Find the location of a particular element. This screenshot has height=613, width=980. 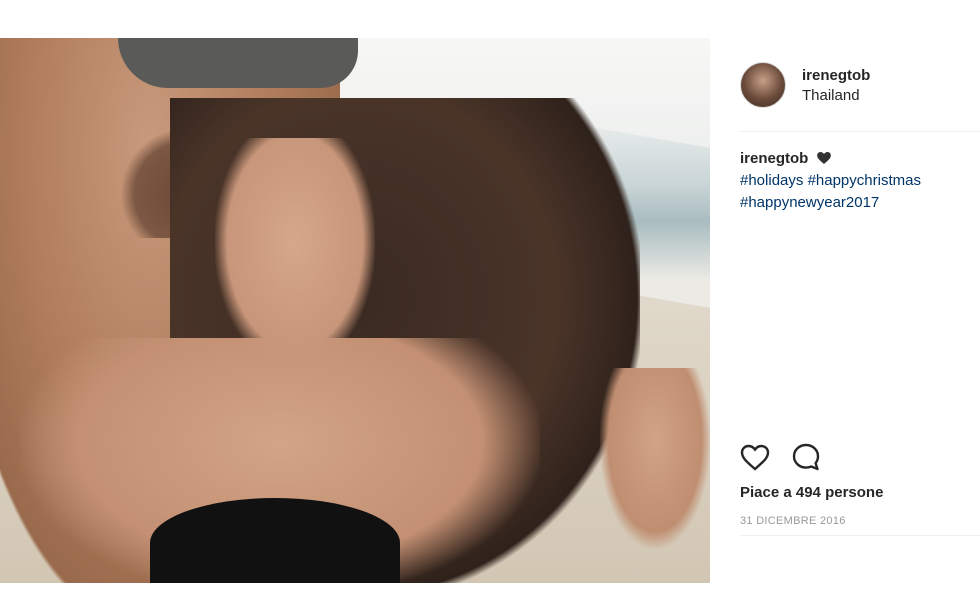

post-actions is located at coordinates (780, 457).